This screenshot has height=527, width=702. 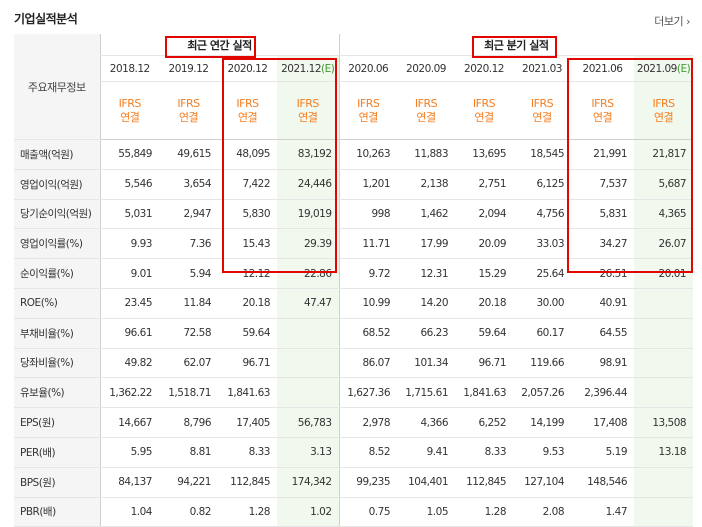 What do you see at coordinates (683, 68) in the screenshot?
I see `estimate-marker: (E)` at bounding box center [683, 68].